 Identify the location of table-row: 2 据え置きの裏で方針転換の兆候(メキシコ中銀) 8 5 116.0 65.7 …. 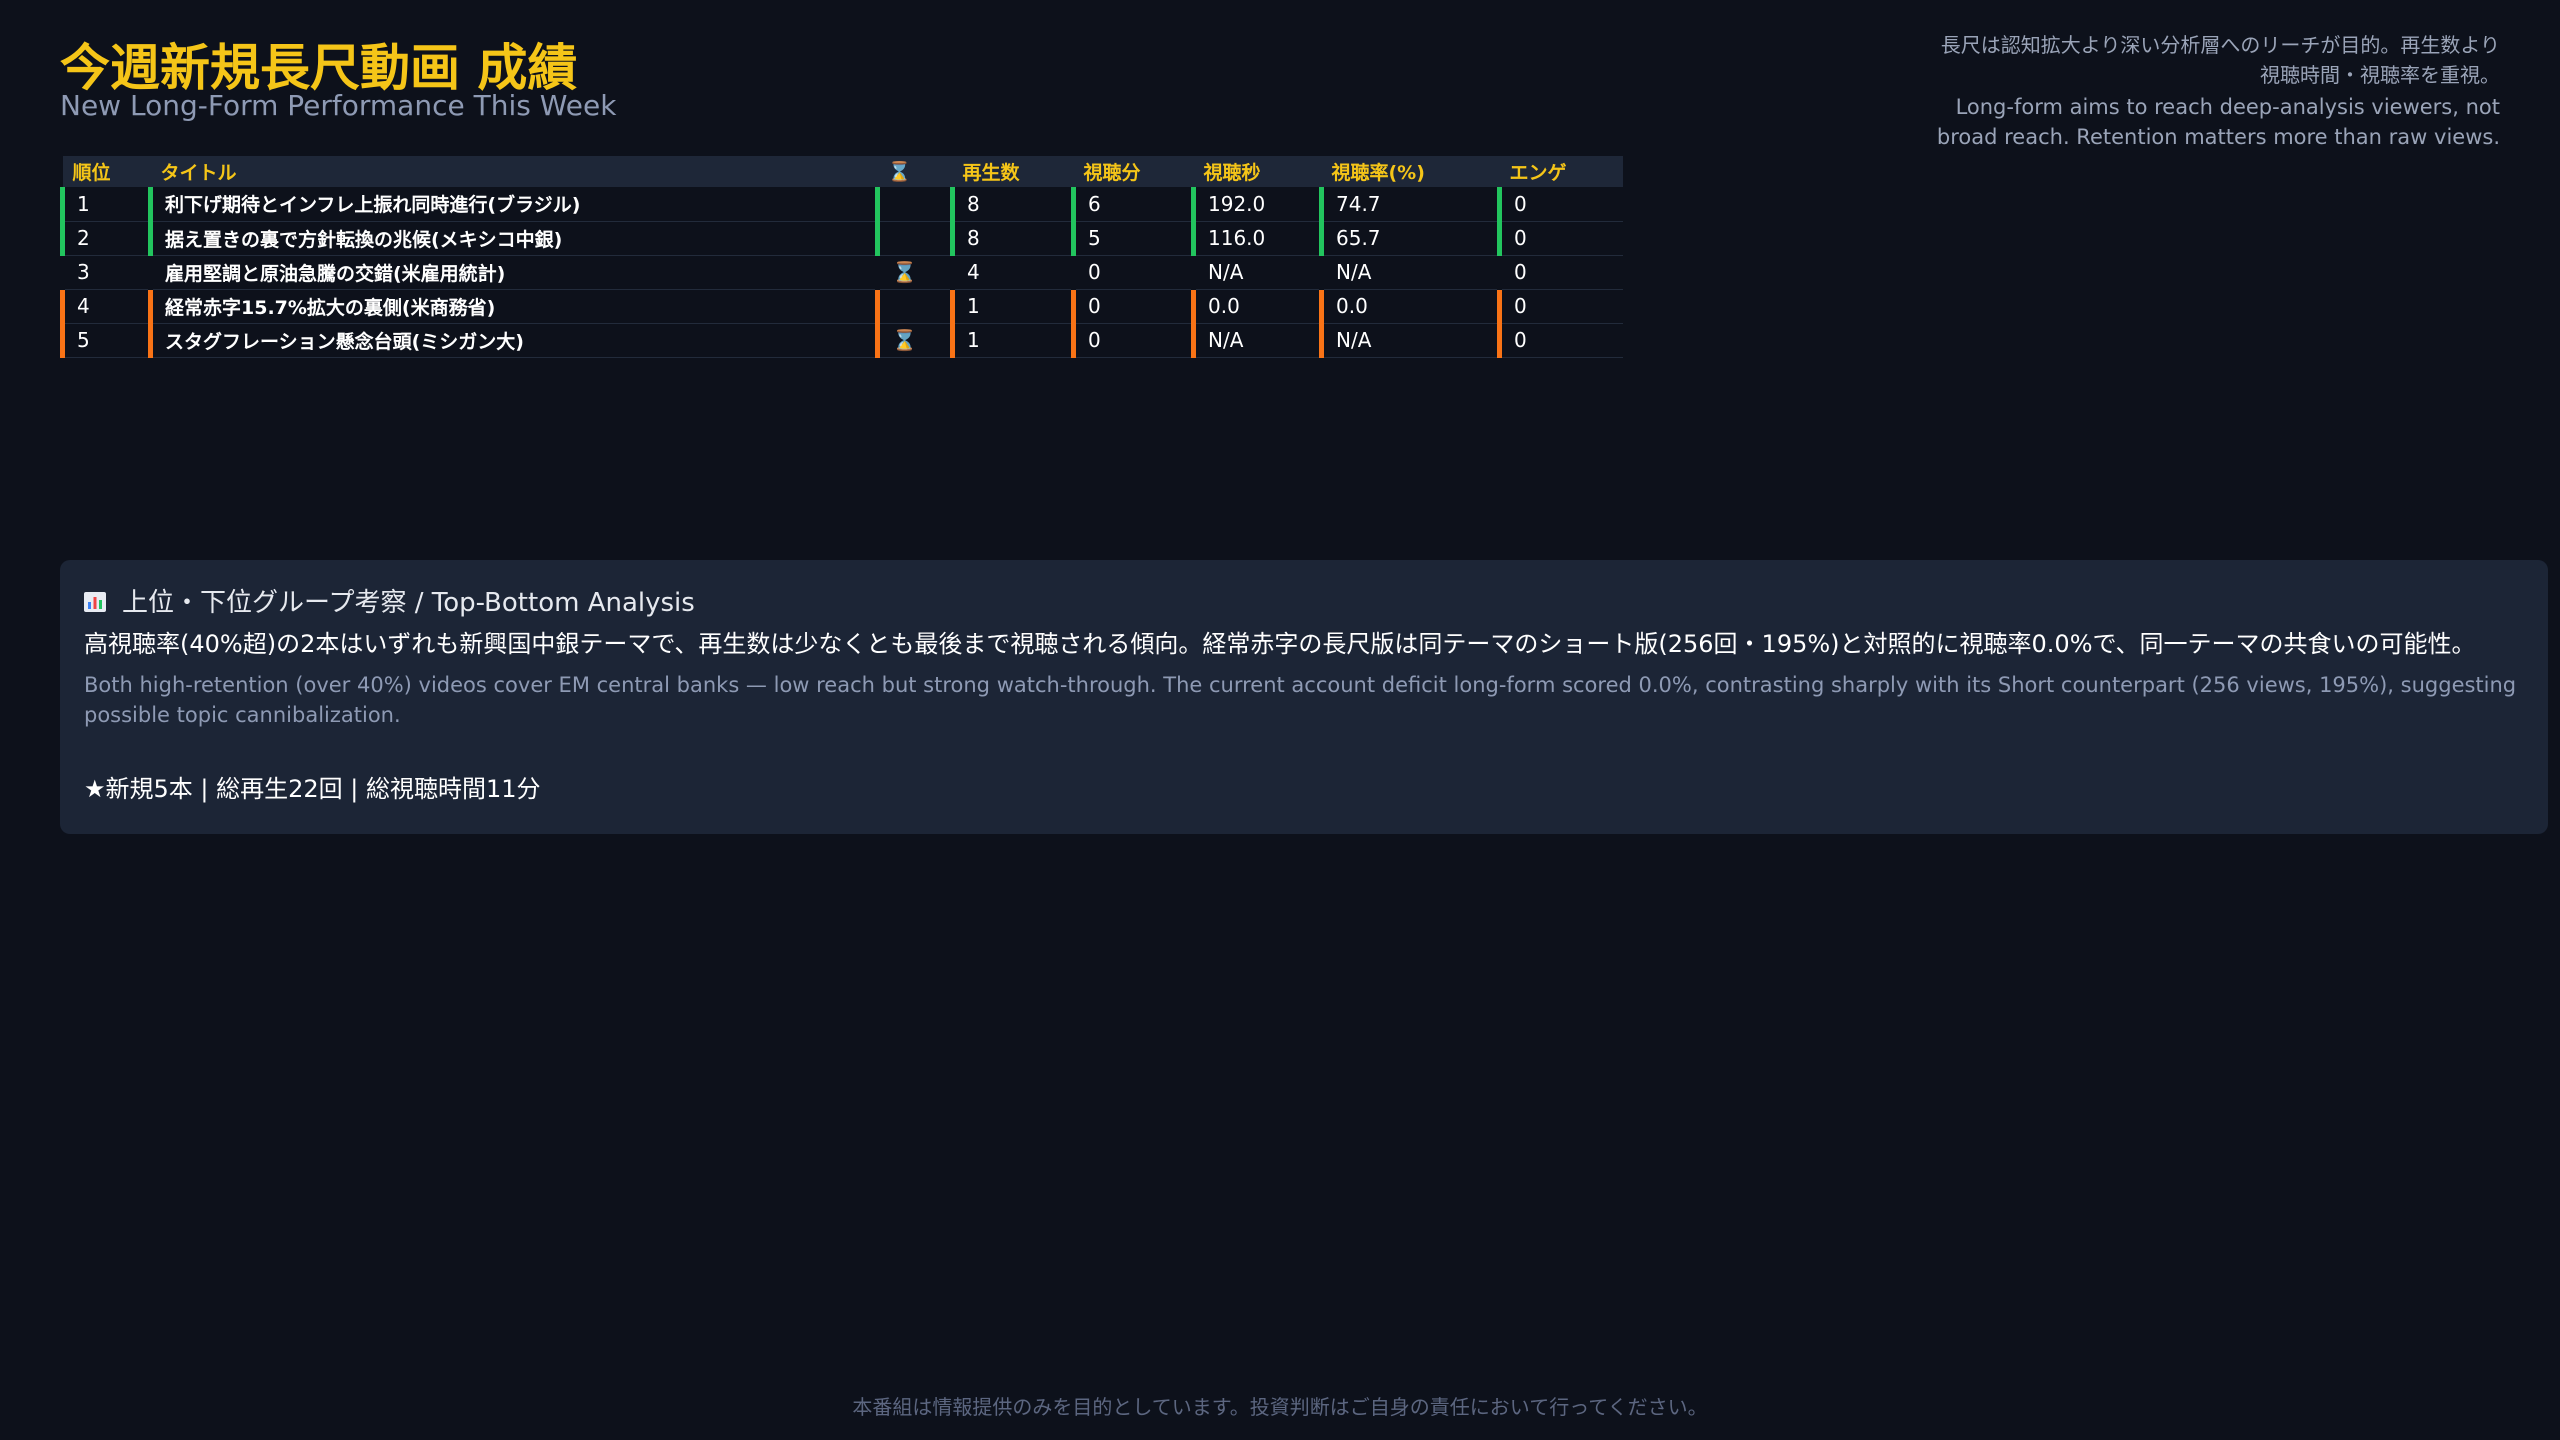
(841, 238).